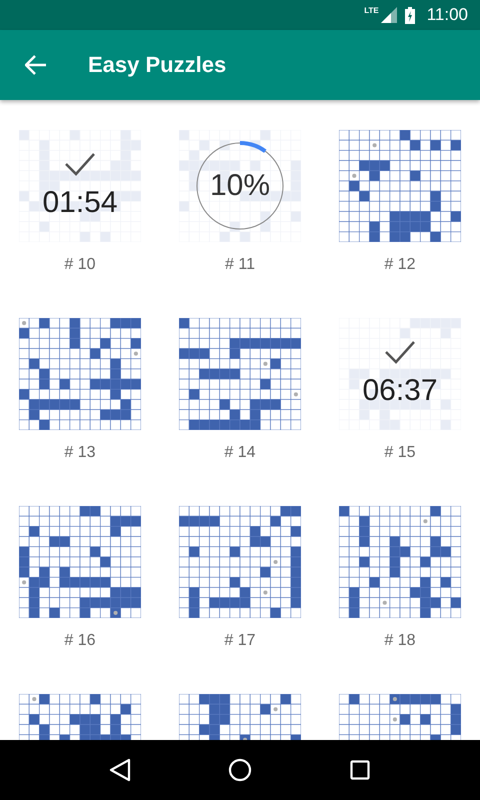 The height and width of the screenshot is (800, 480). Describe the element at coordinates (409, 15) in the screenshot. I see `battery-icon` at that location.